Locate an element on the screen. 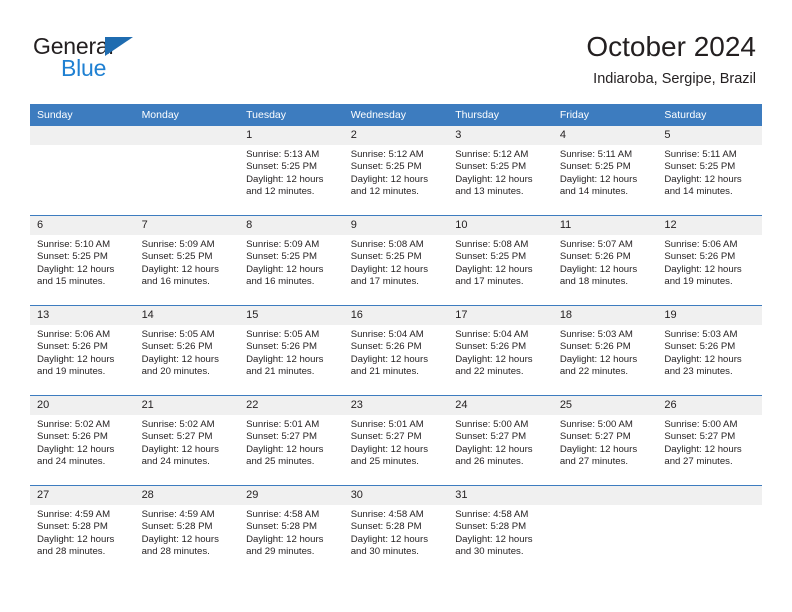 The width and height of the screenshot is (792, 612). weekday-header-saturday: Saturday is located at coordinates (709, 115).